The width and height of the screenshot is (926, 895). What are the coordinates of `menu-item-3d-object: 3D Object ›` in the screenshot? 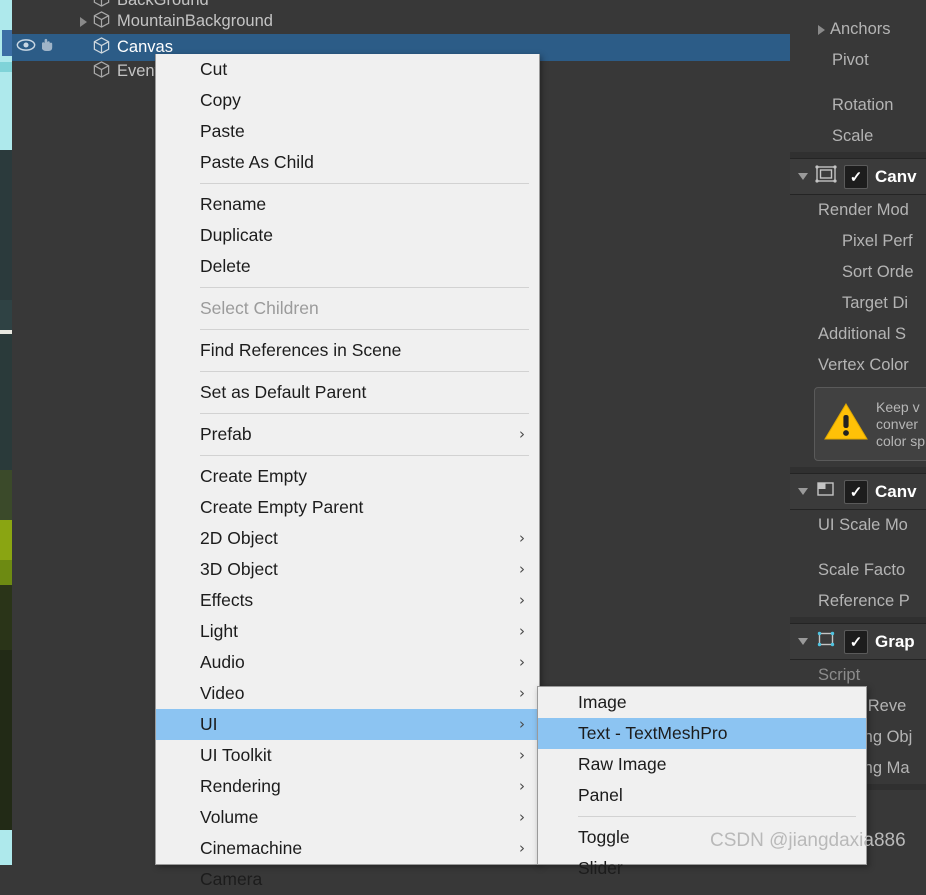 It's located at (347, 569).